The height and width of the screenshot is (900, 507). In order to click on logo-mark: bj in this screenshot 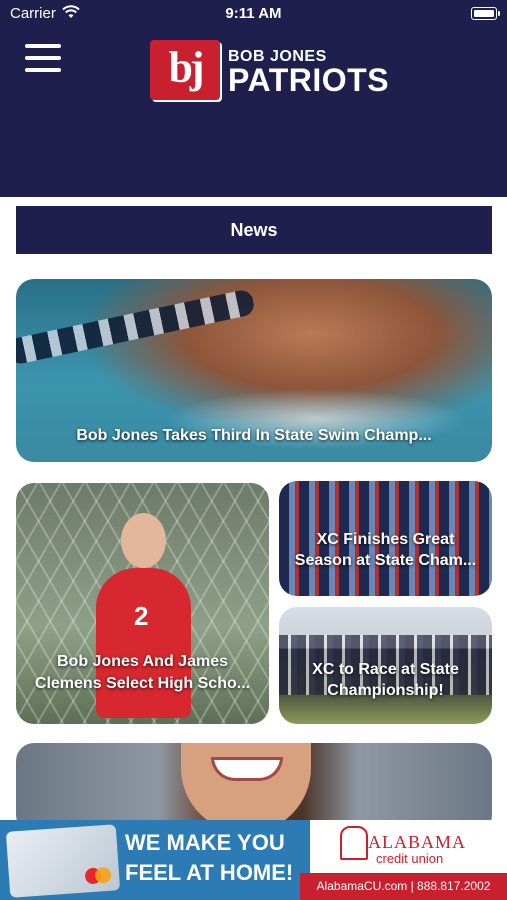, I will do `click(185, 70)`.